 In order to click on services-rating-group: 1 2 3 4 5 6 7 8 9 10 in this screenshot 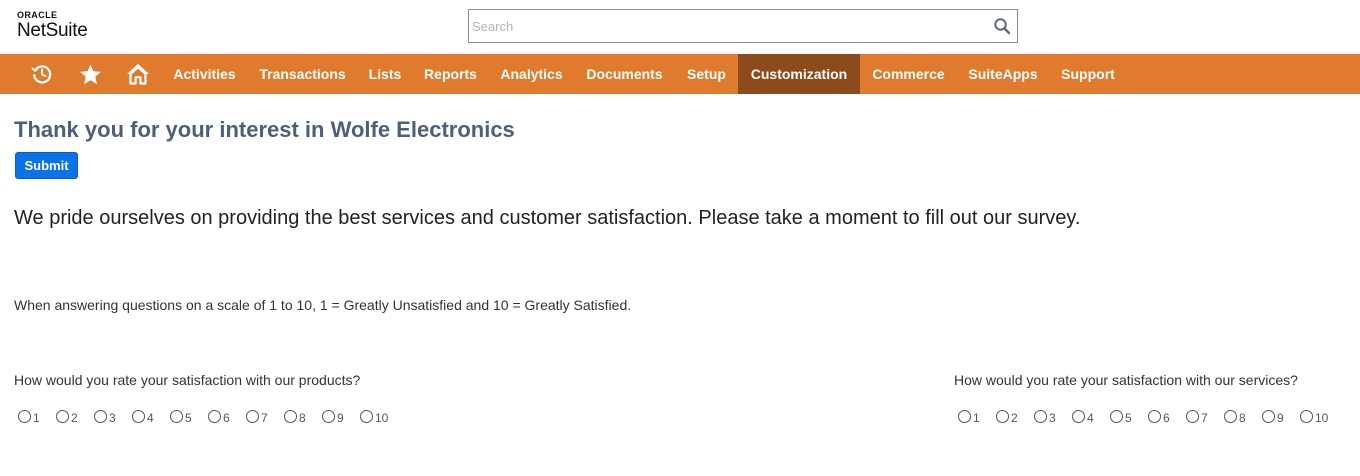, I will do `click(1148, 416)`.